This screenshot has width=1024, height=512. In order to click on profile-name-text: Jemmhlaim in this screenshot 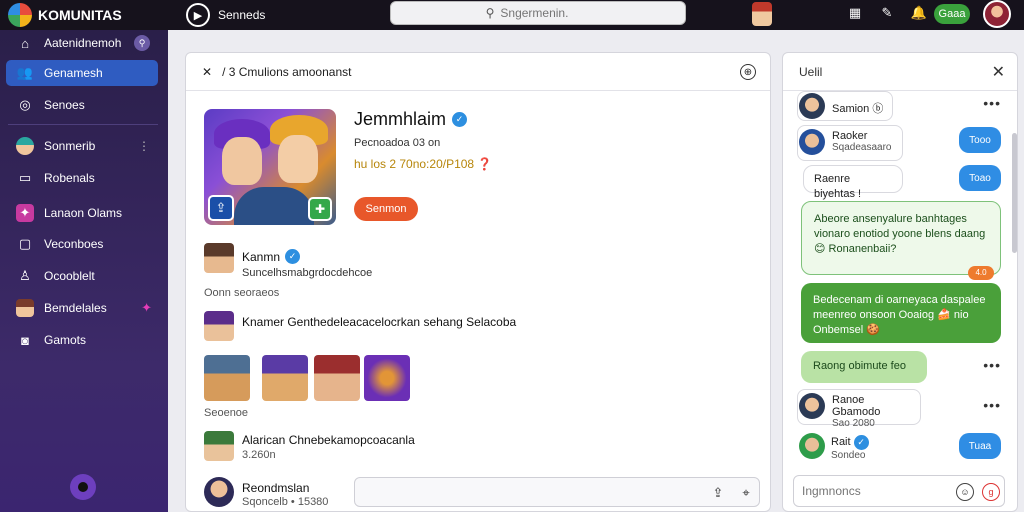, I will do `click(400, 119)`.